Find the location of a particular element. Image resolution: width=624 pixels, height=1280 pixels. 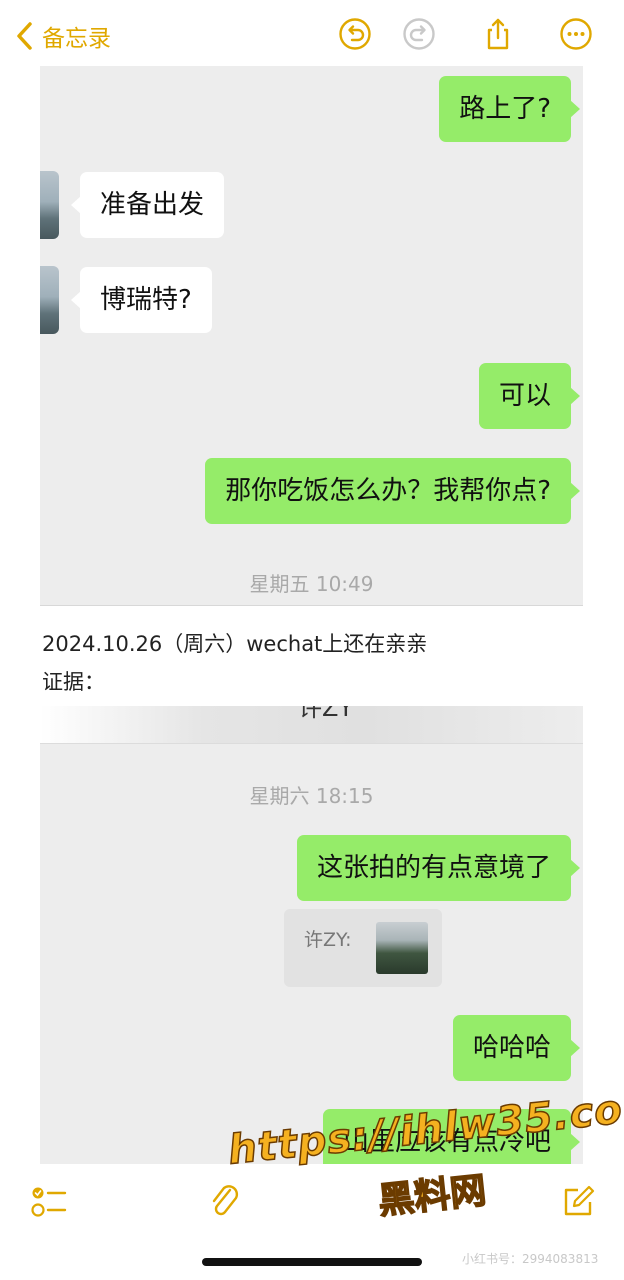

contact-name: 许ZY is located at coordinates (326, 714).